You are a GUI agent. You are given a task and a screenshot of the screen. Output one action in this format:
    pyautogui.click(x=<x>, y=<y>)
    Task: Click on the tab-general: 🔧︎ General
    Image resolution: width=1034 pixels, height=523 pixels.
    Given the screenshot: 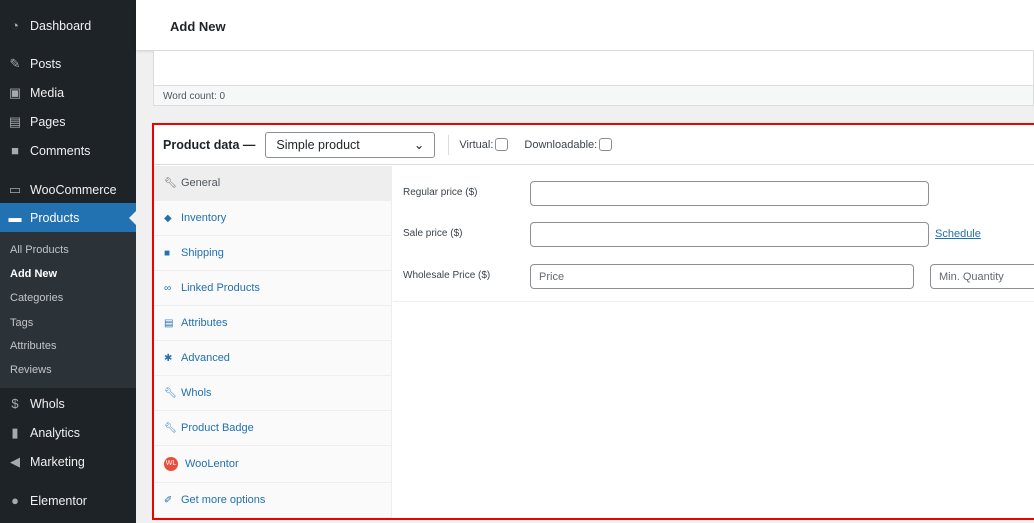 What is the action you would take?
    pyautogui.click(x=272, y=183)
    